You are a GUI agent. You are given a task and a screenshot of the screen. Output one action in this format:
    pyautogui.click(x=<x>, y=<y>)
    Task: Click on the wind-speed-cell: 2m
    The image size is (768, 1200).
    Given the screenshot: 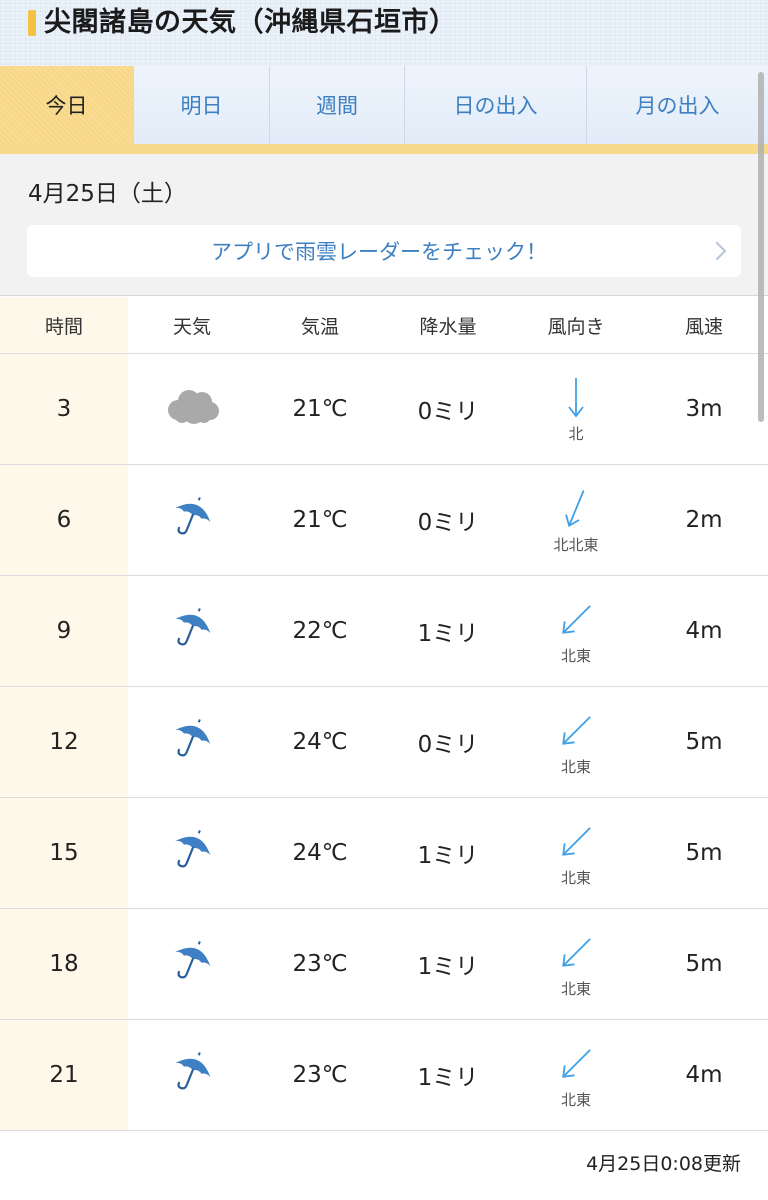 What is the action you would take?
    pyautogui.click(x=704, y=520)
    